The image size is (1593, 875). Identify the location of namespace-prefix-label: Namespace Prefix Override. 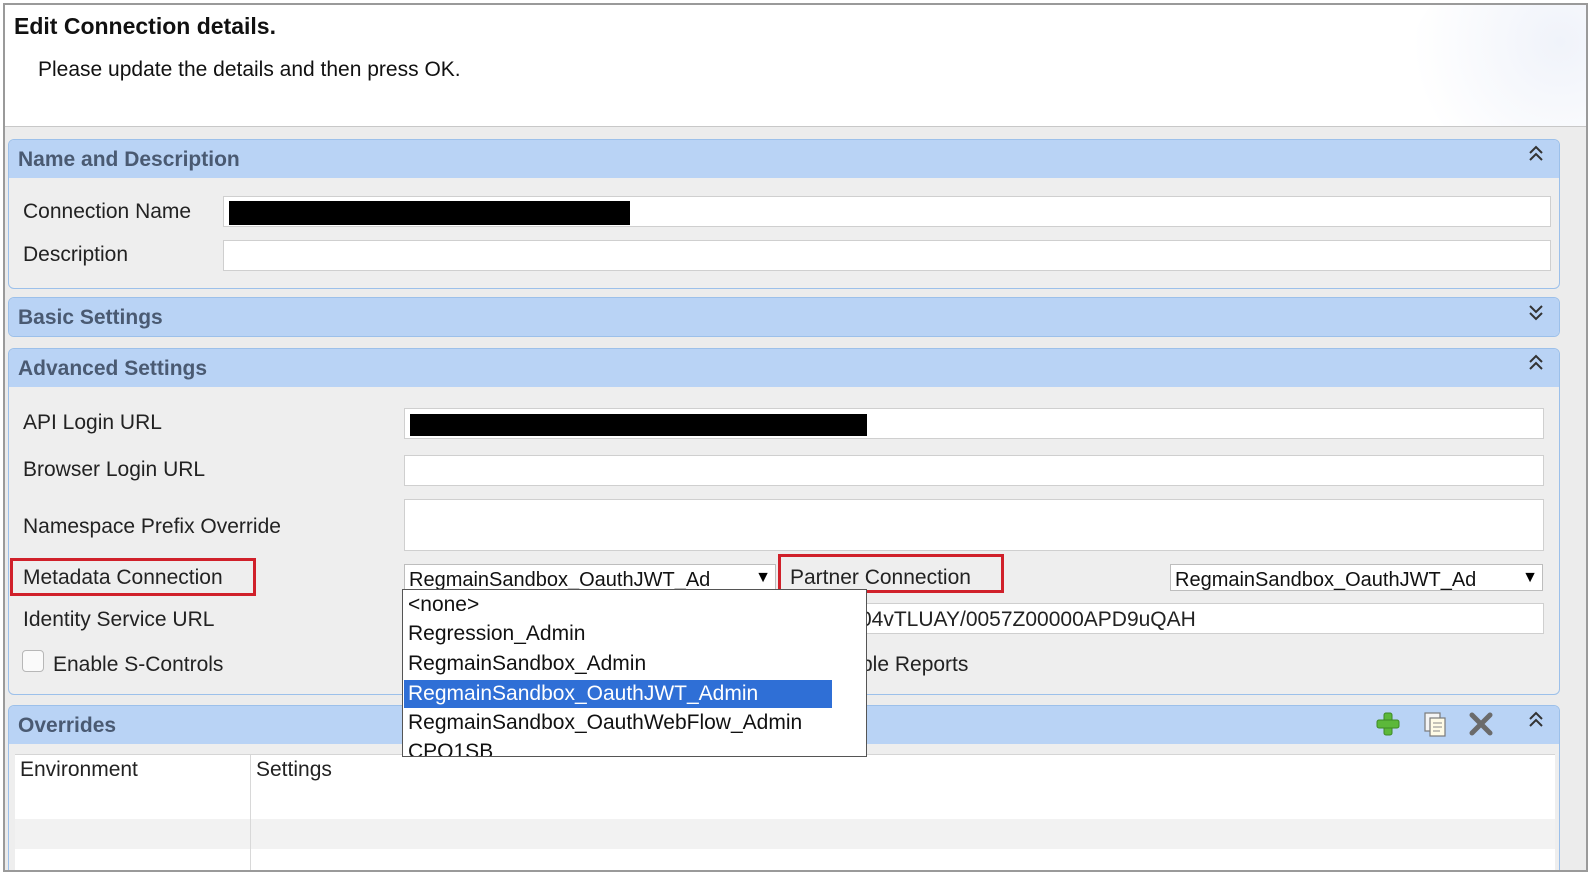
(152, 526).